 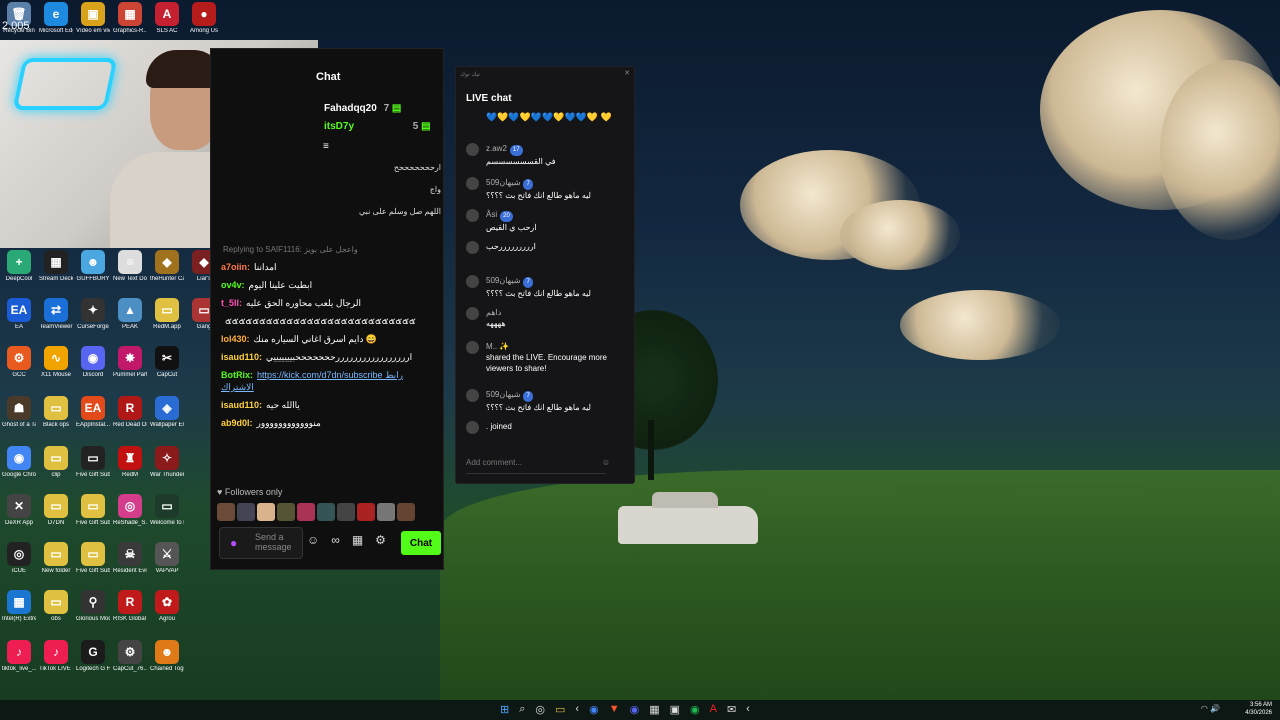 I want to click on desktop-icon: ✸ Pummel Party, so click(x=130, y=362).